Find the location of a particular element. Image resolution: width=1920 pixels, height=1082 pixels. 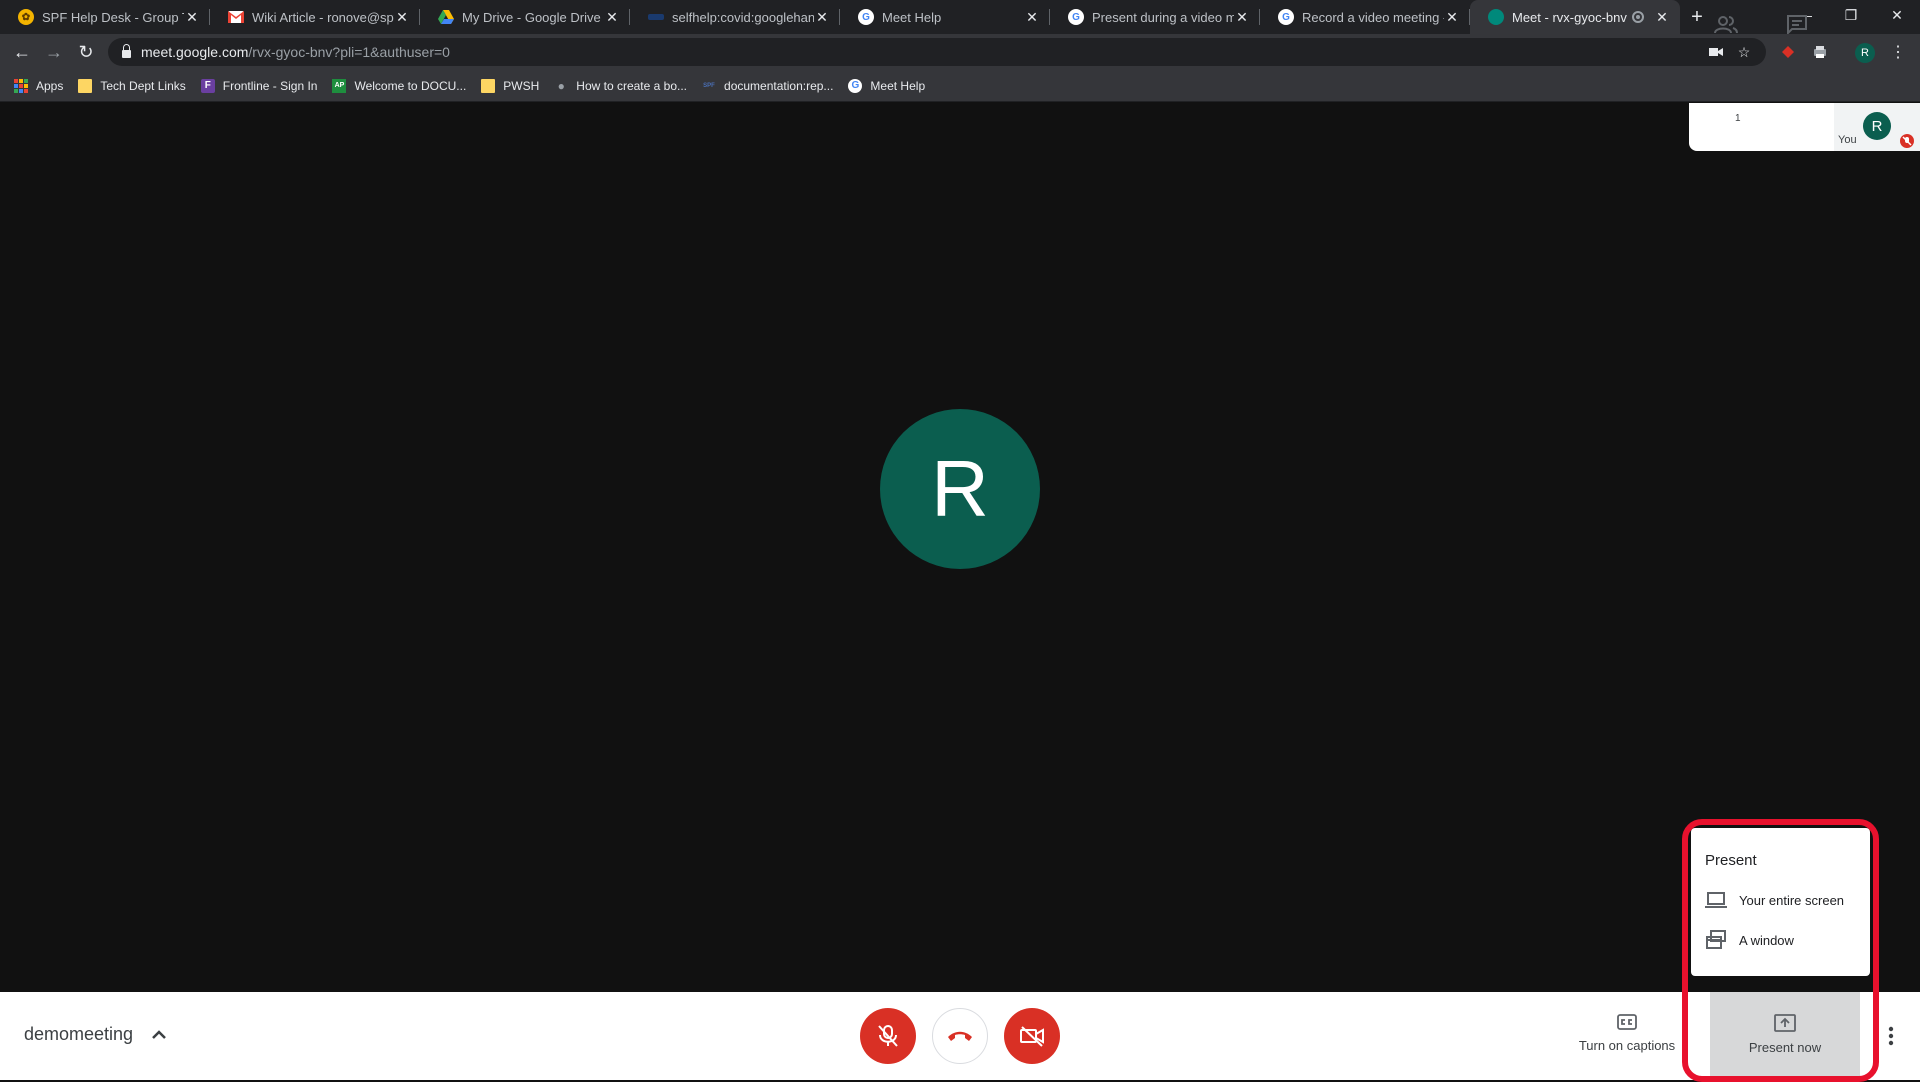

browser-menu-icon: ⋮ is located at coordinates (1898, 52).